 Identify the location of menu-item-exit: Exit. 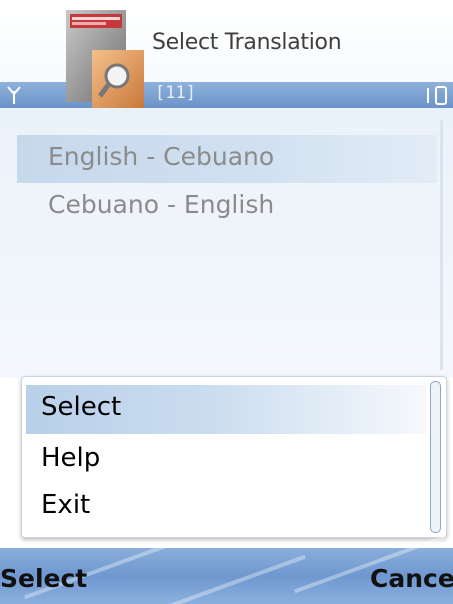
(226, 507).